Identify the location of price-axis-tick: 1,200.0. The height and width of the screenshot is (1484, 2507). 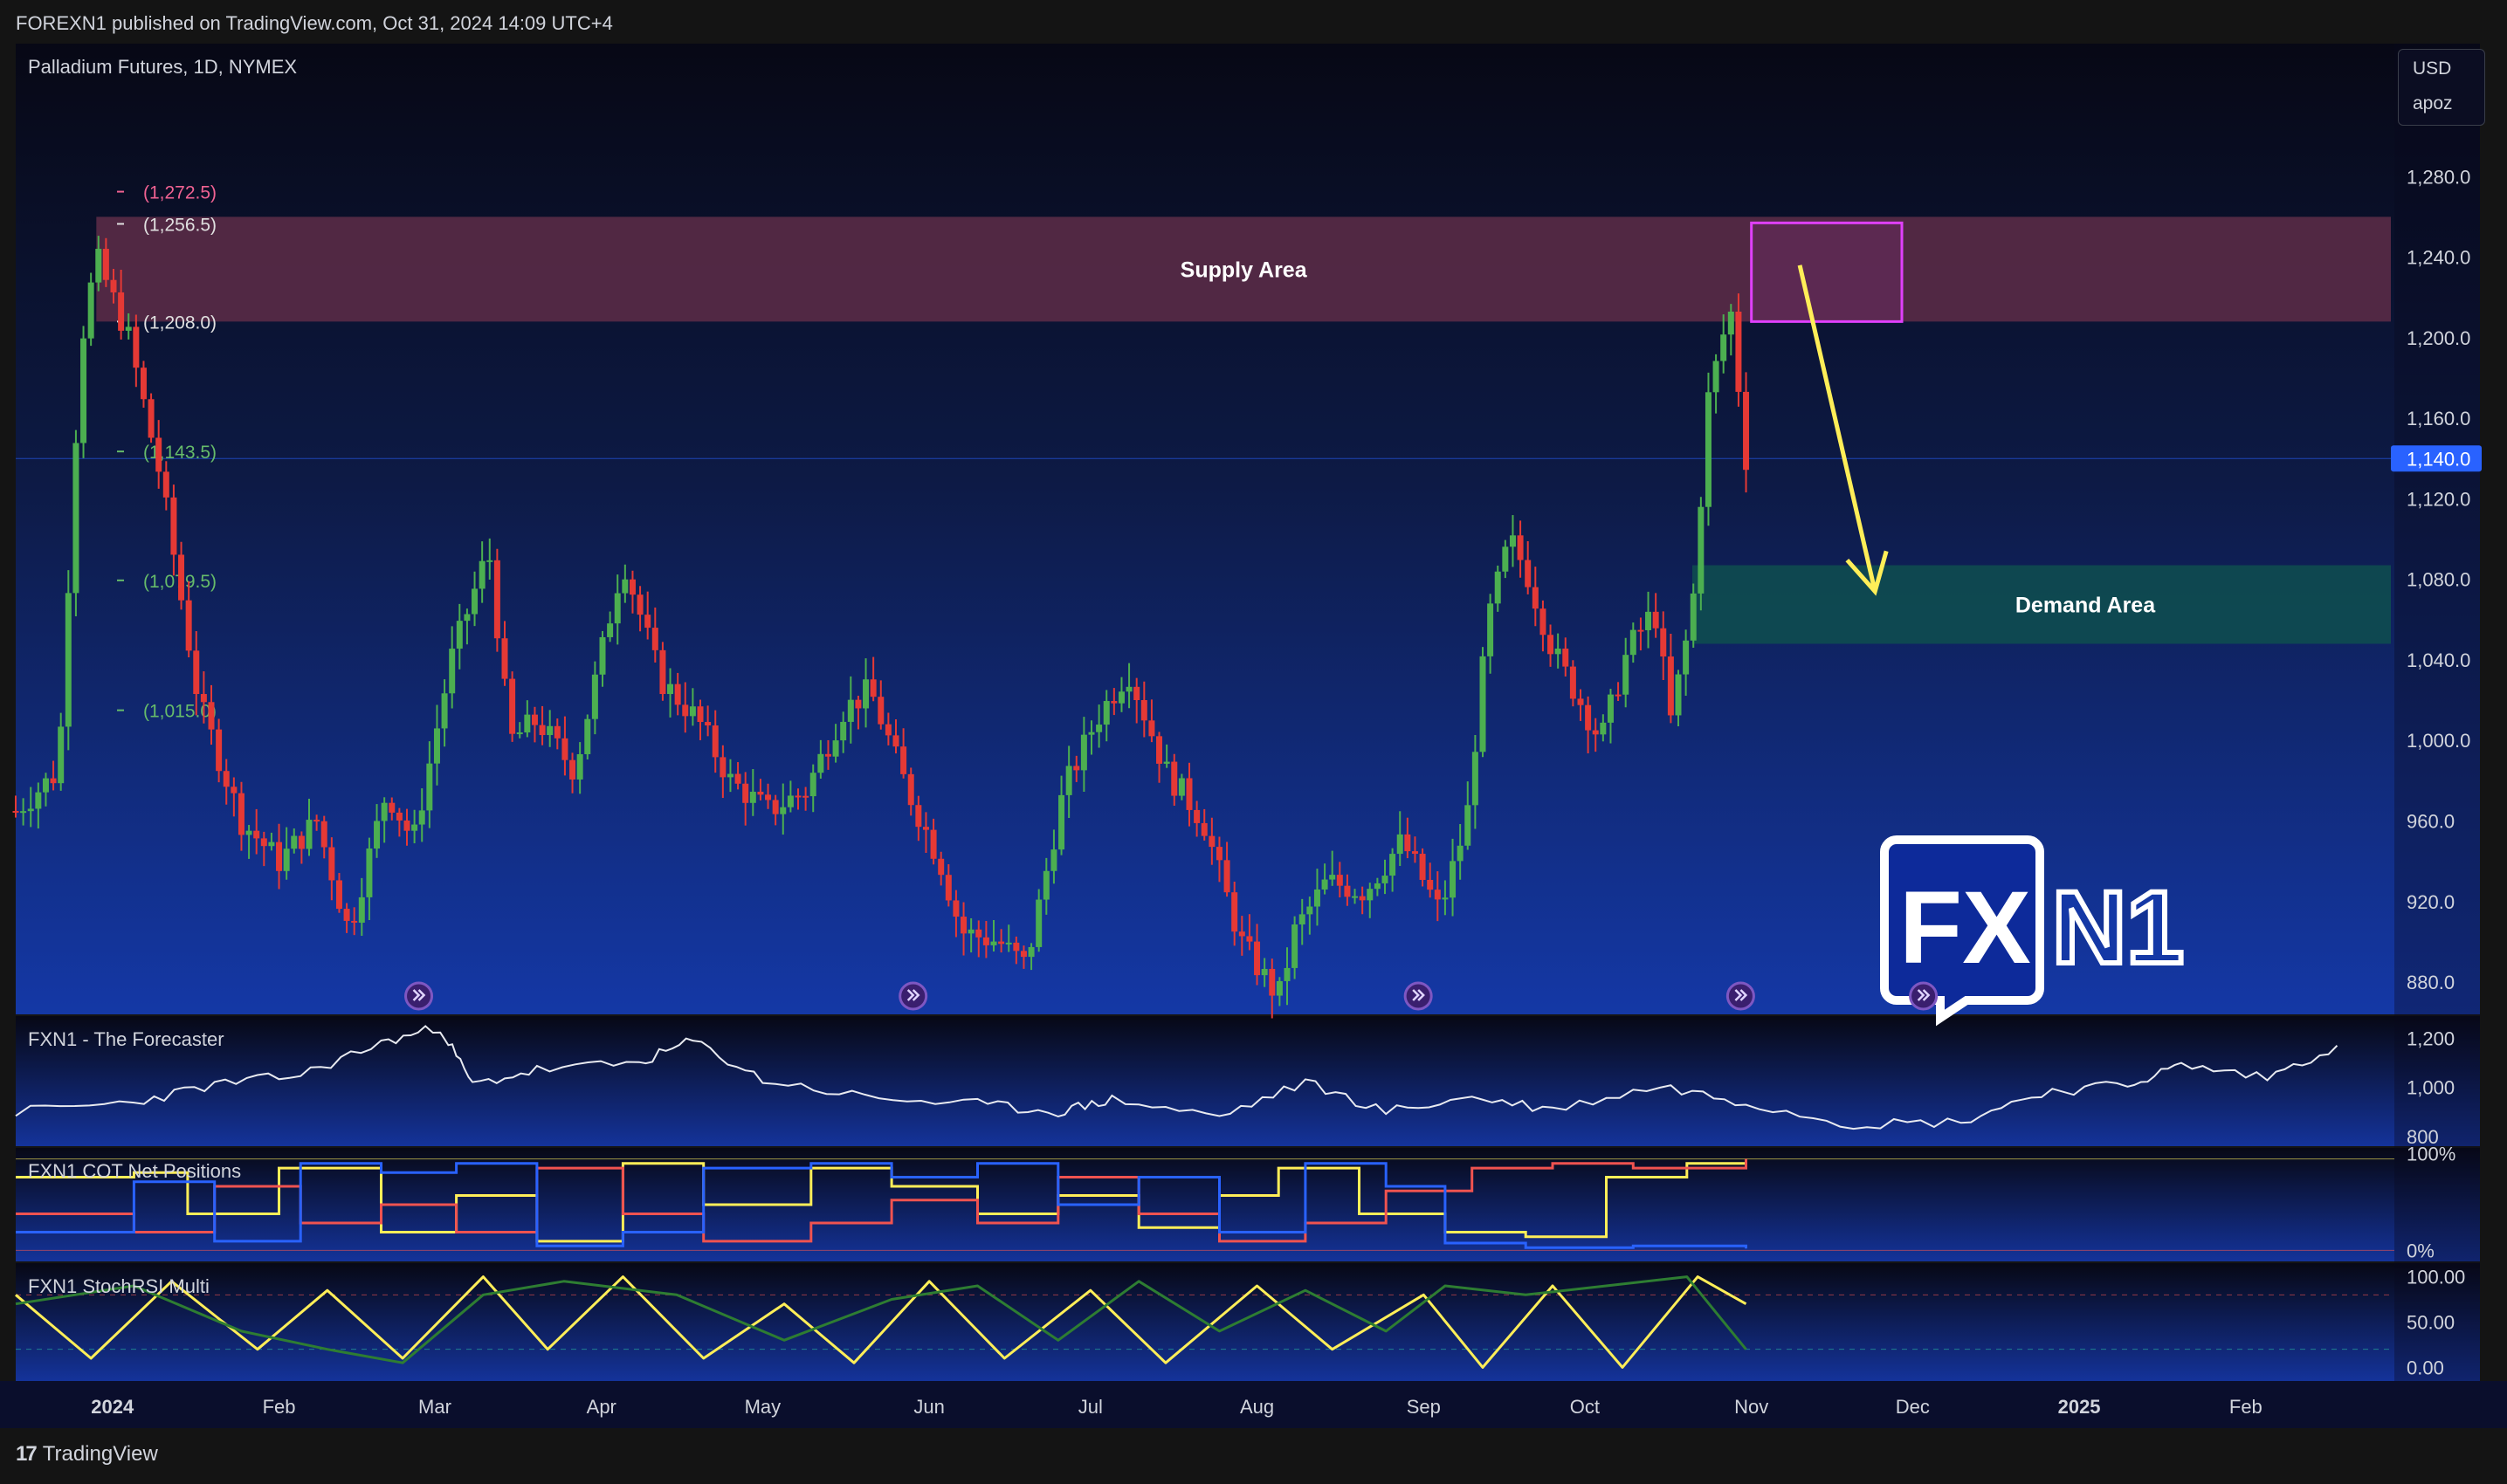
(2438, 338).